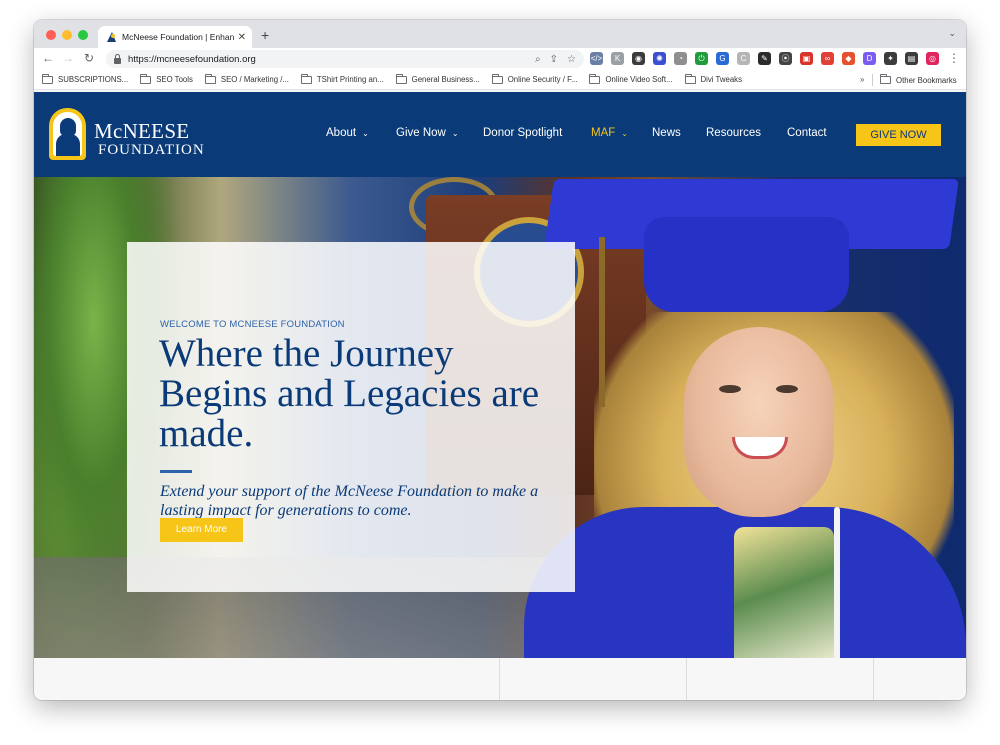 The image size is (1000, 745). I want to click on logo-subtitle: FOUNDATION, so click(151, 150).